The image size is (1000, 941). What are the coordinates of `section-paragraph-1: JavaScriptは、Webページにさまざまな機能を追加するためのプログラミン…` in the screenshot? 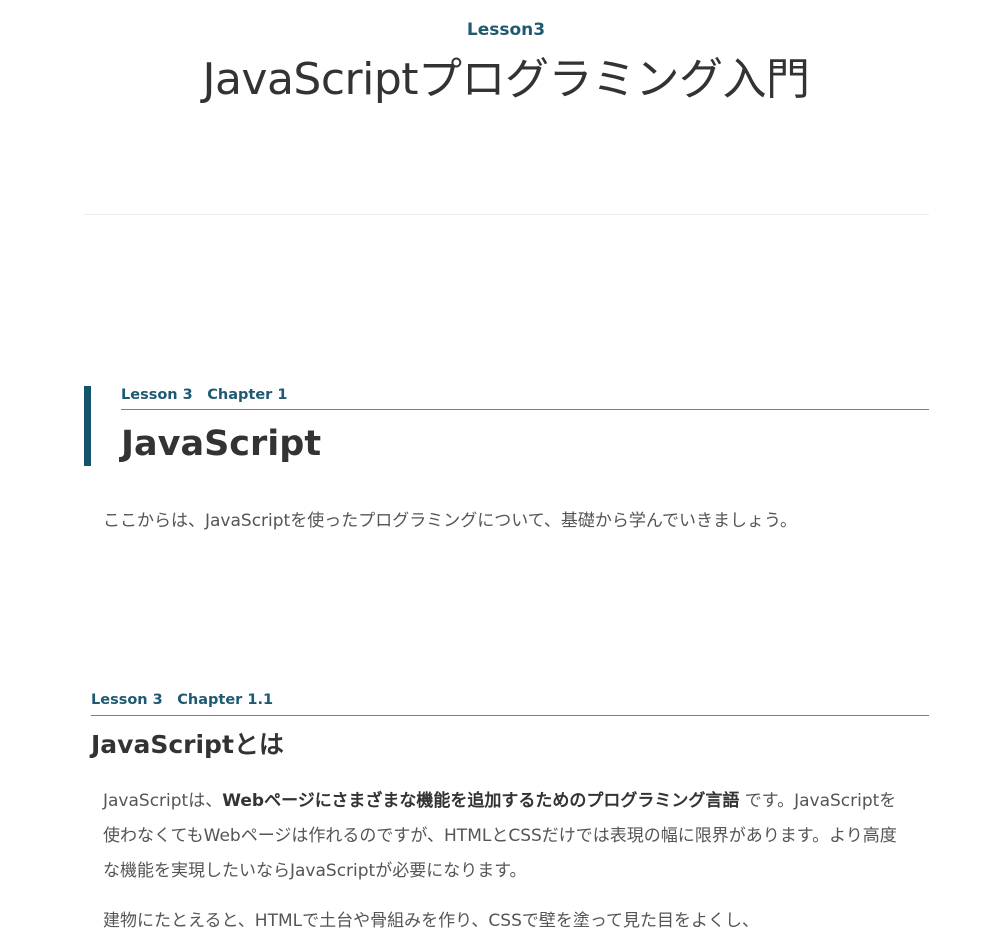 It's located at (508, 836).